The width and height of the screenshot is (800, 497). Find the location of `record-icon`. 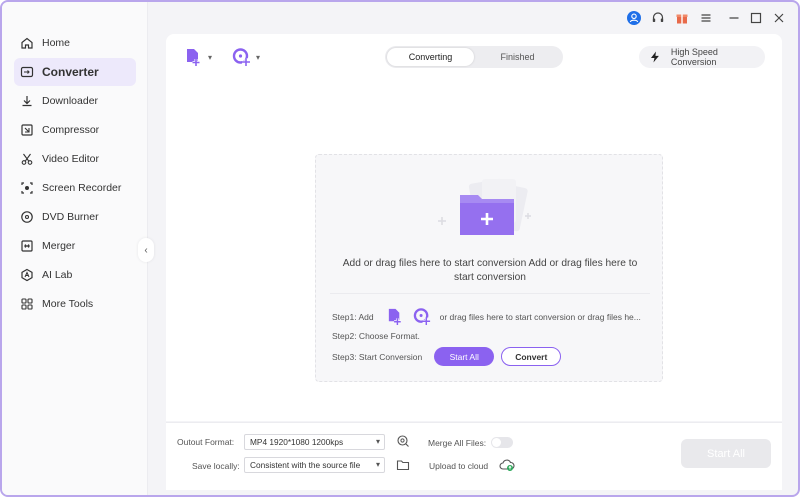

record-icon is located at coordinates (27, 188).